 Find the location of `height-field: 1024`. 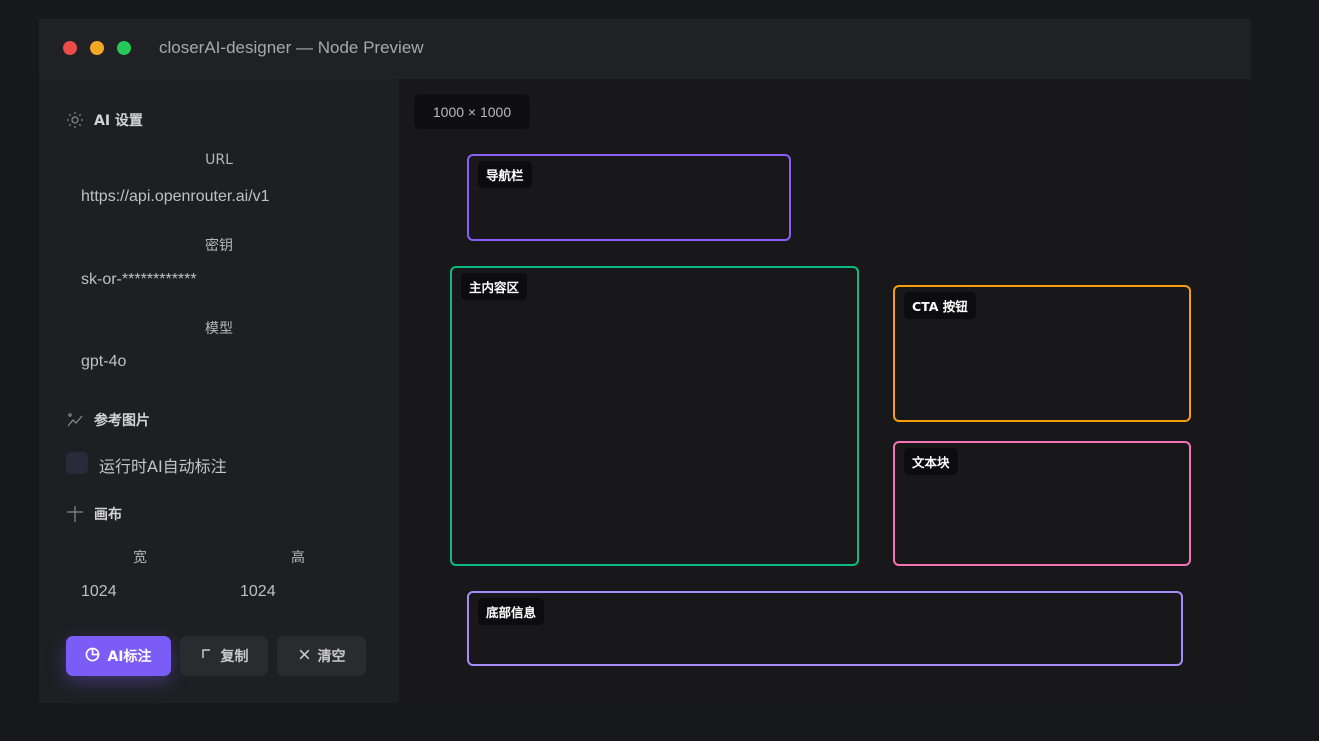

height-field: 1024 is located at coordinates (258, 592).